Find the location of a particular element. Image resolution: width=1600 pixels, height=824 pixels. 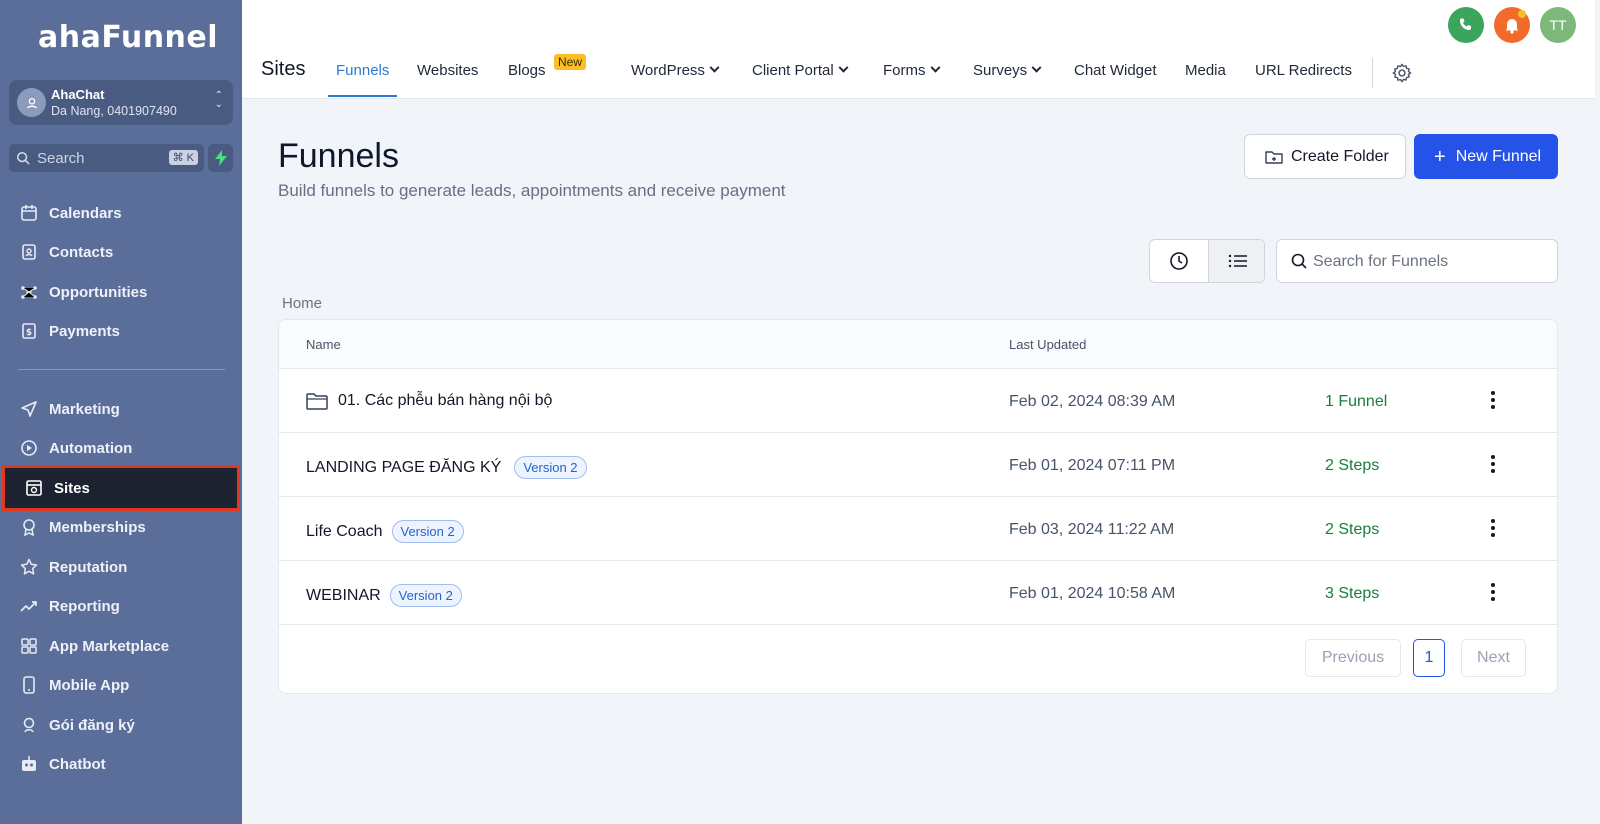

send-icon is located at coordinates (29, 409).